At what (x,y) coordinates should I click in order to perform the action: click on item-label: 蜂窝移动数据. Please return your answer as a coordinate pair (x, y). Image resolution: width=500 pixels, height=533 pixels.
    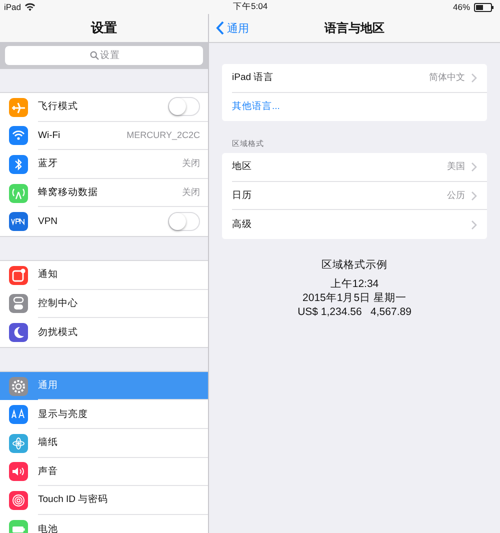
    Looking at the image, I should click on (68, 193).